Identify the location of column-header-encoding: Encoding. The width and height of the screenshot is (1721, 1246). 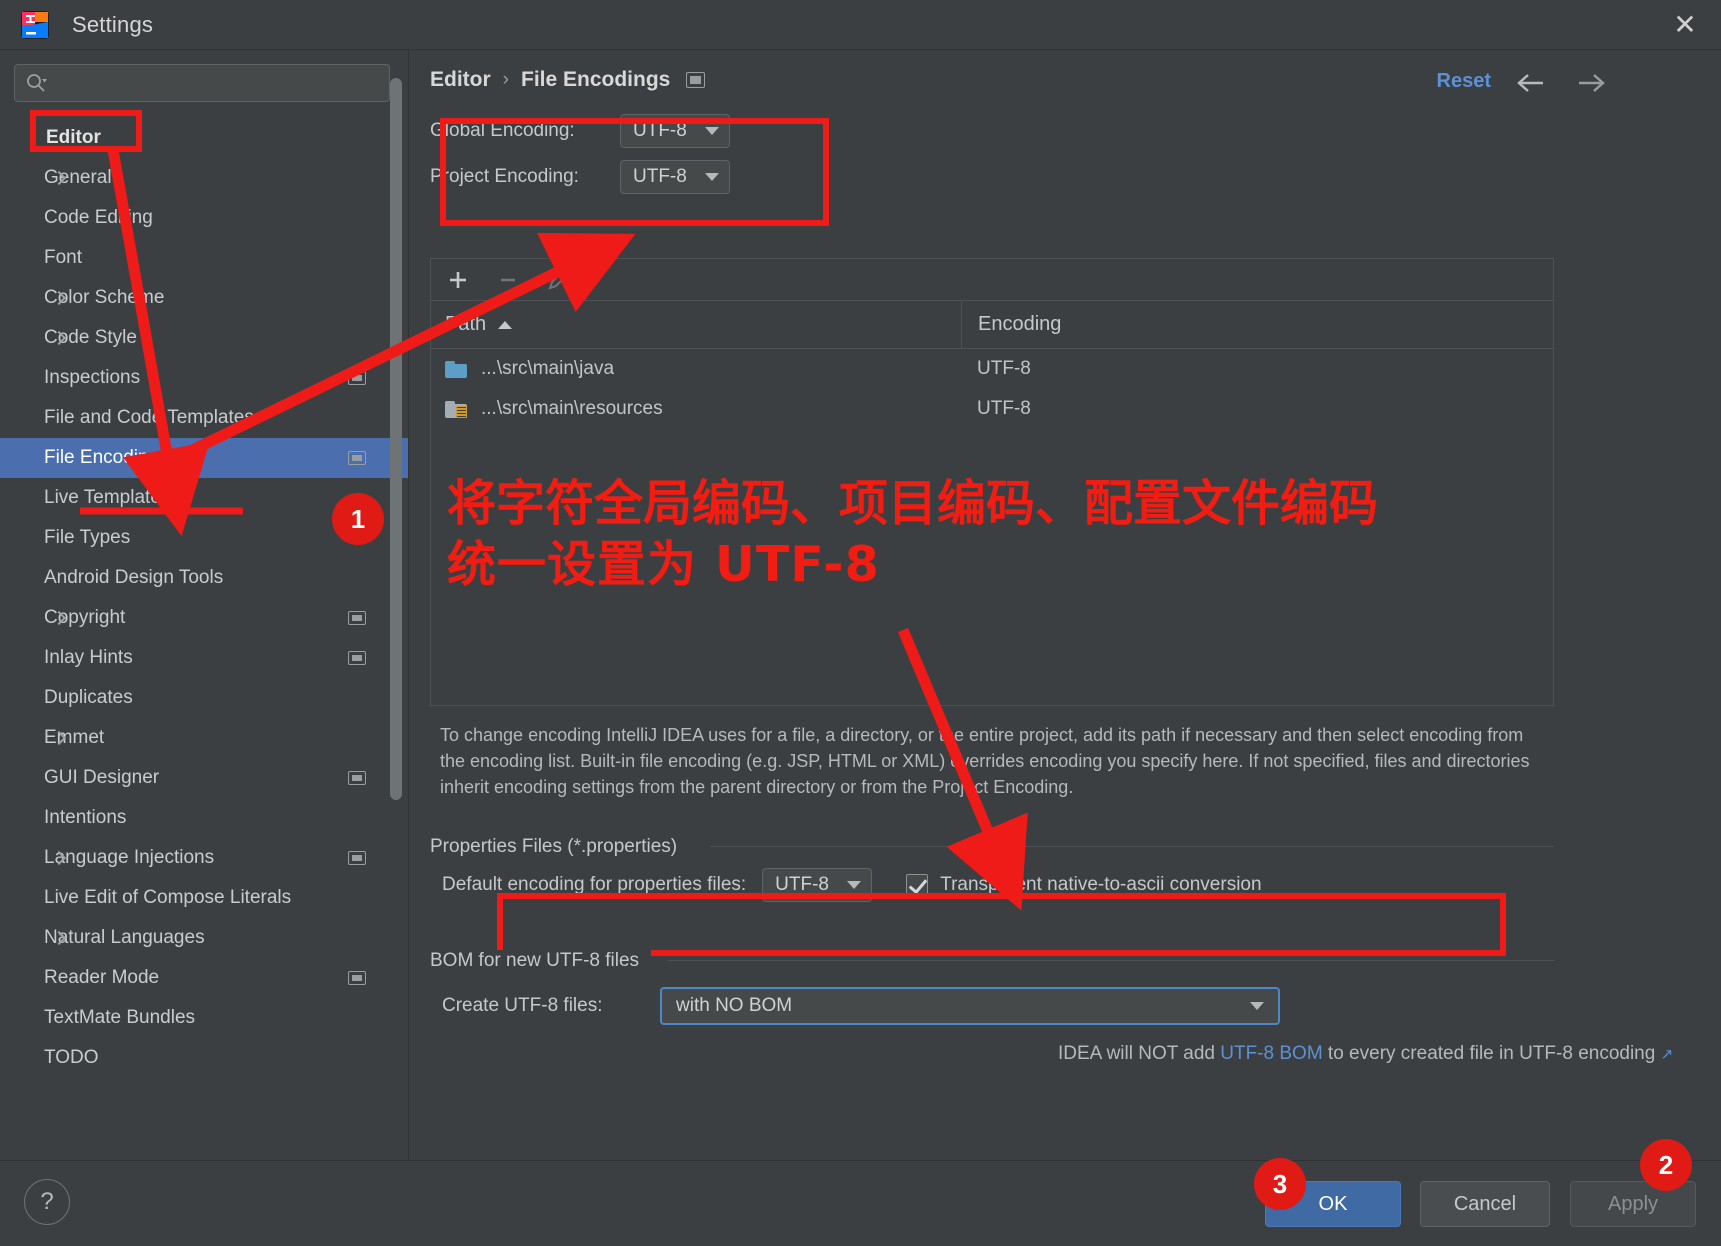
(1011, 324).